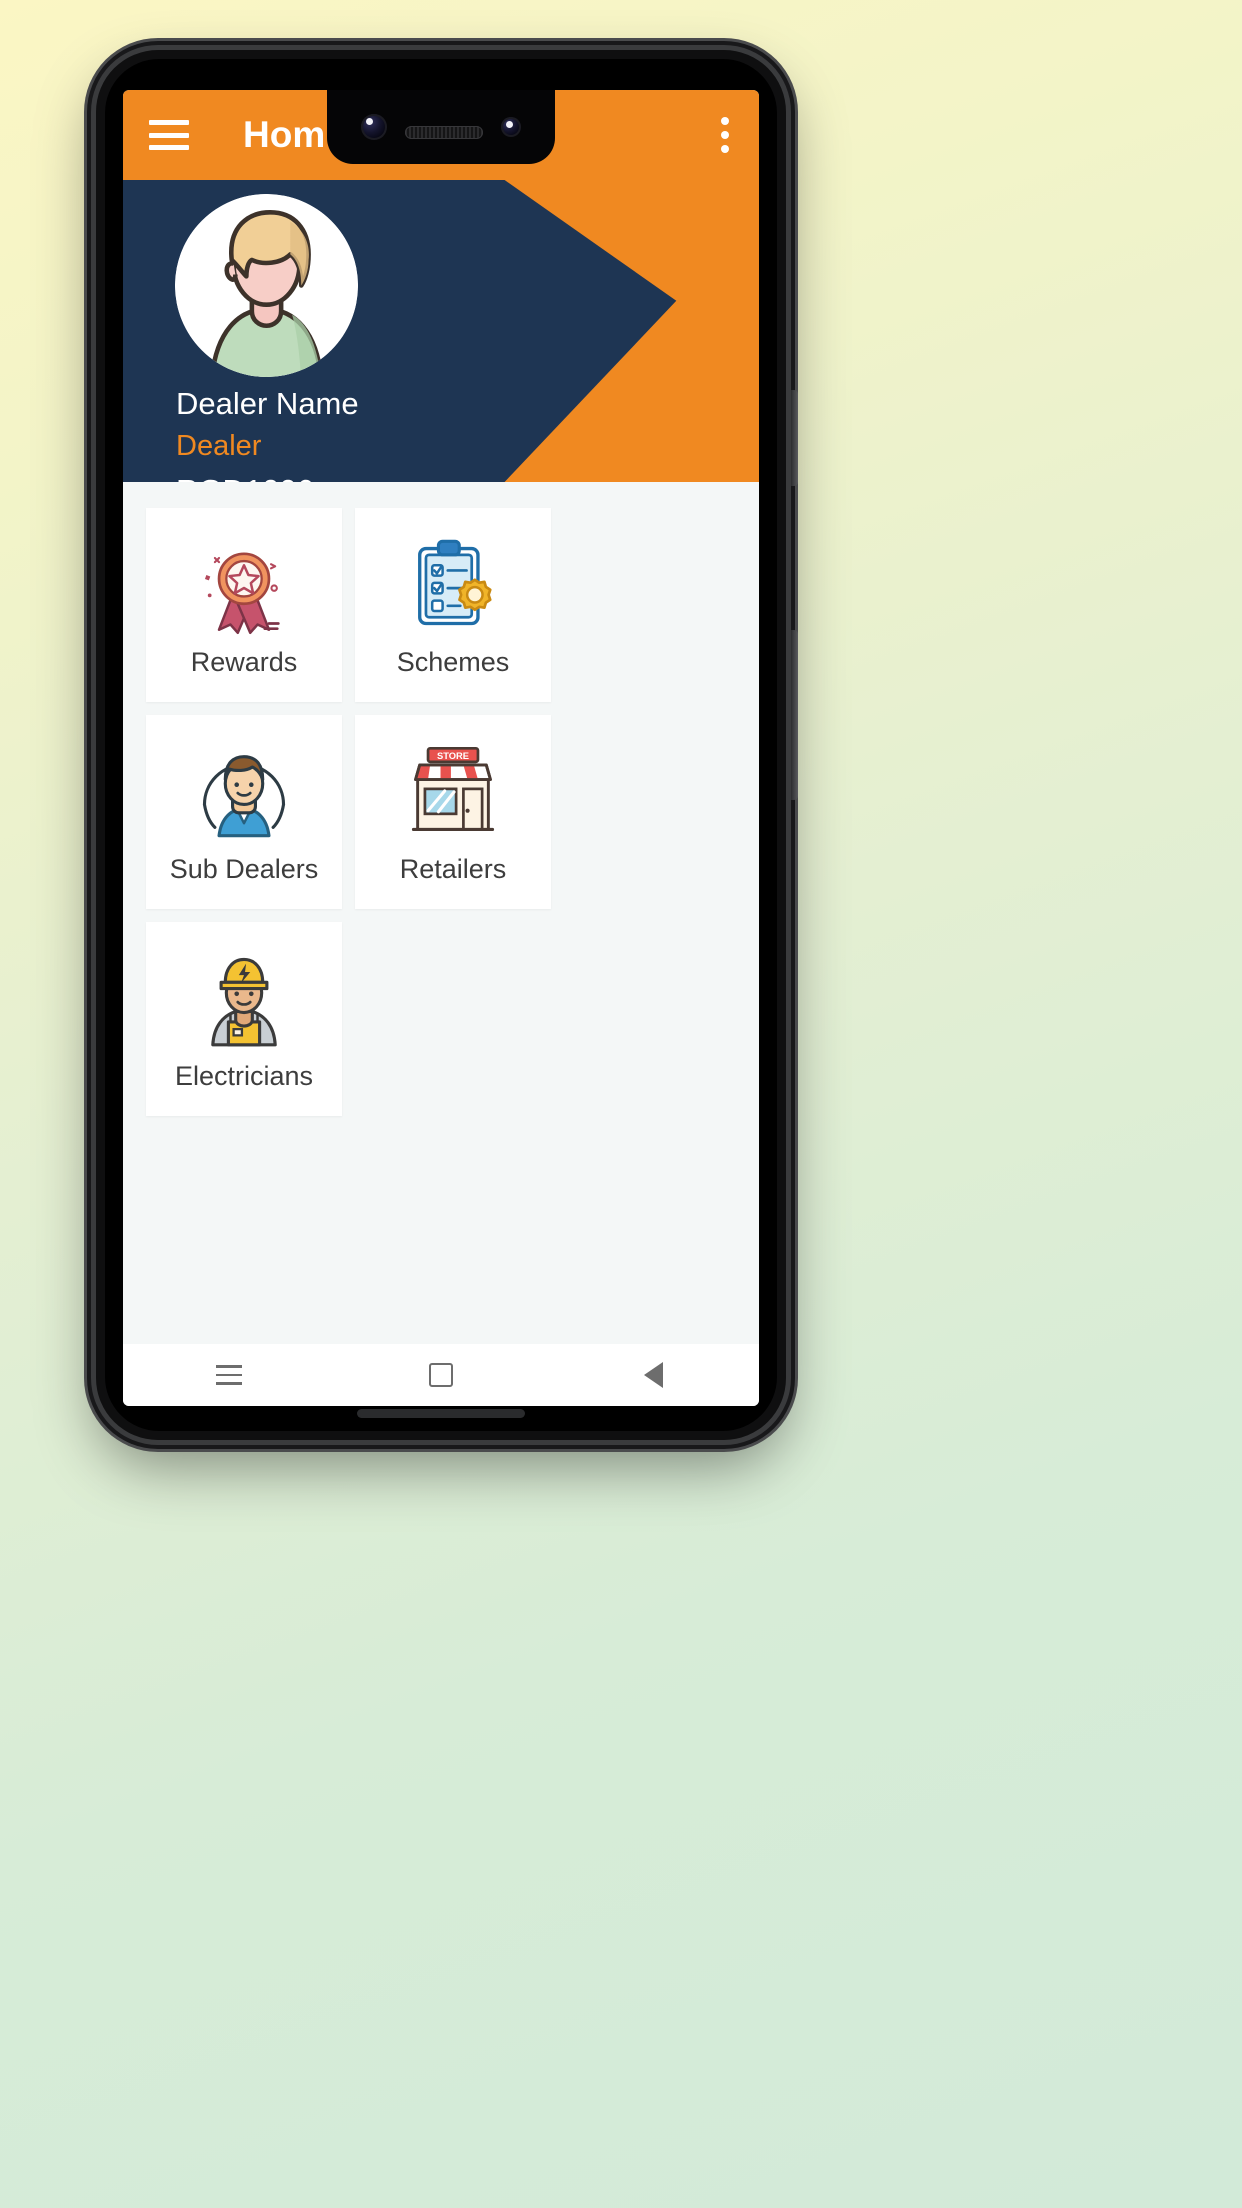  Describe the element at coordinates (453, 585) in the screenshot. I see `clipboard-checklist-badge-icon` at that location.